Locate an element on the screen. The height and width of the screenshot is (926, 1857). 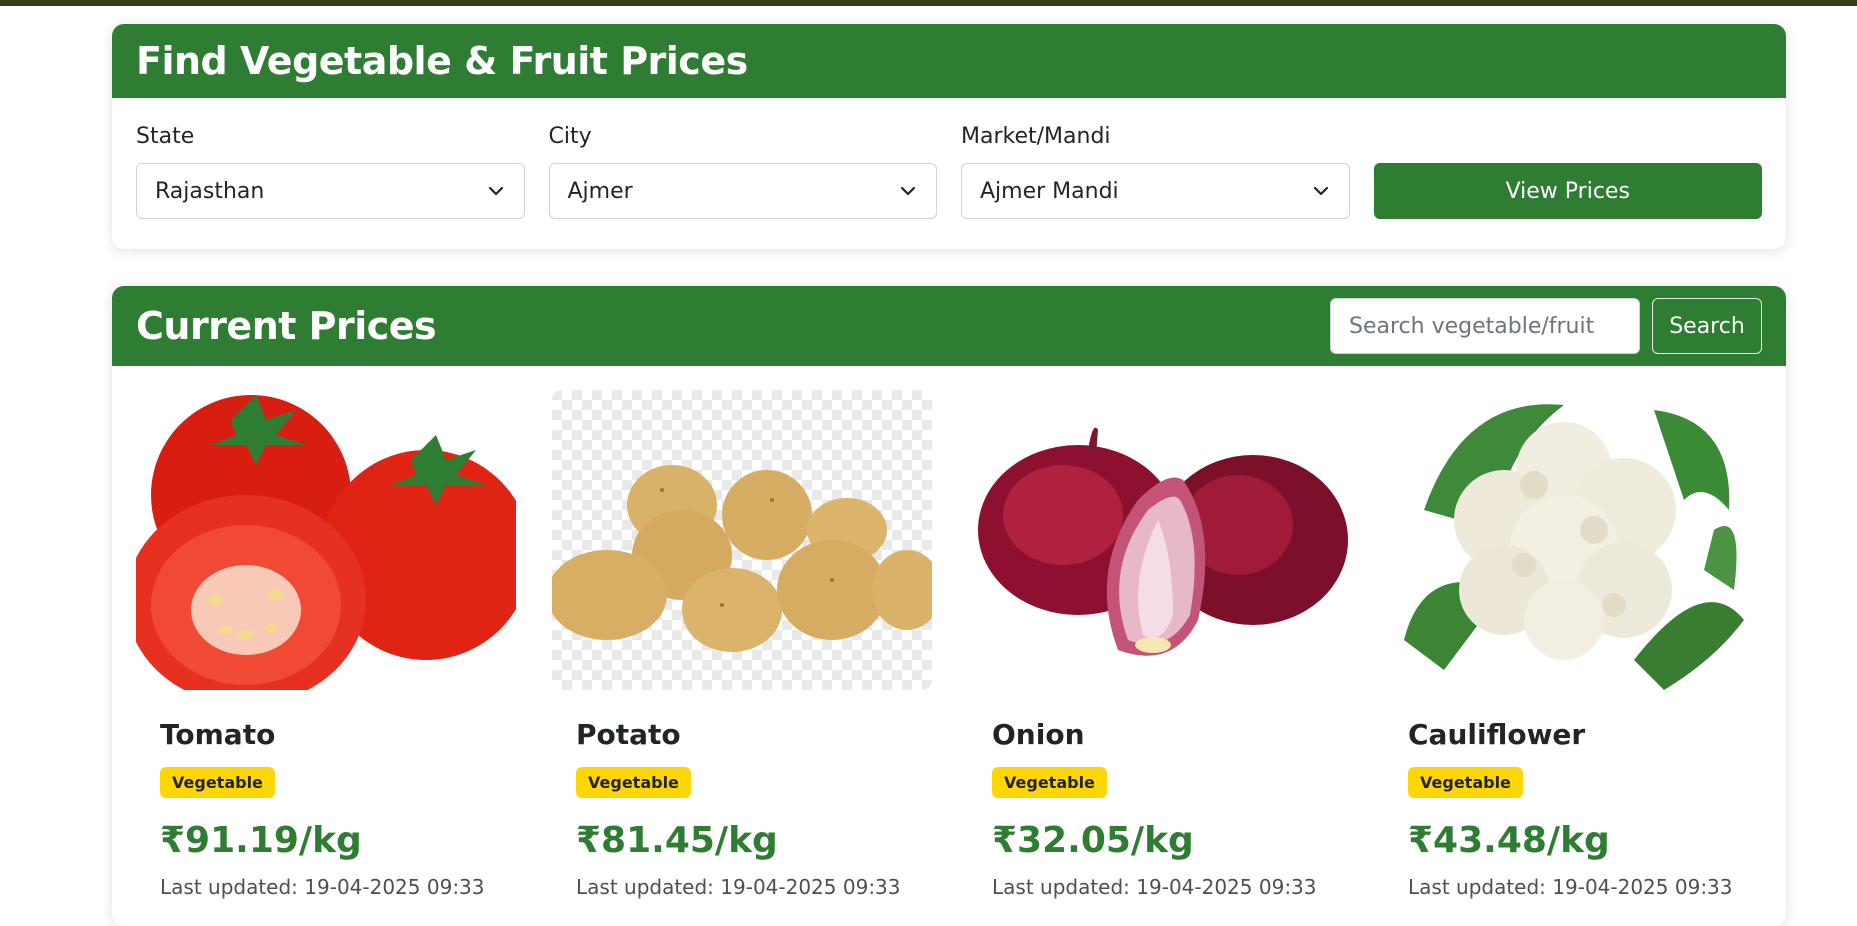
prices-title: Current Prices is located at coordinates (286, 326).